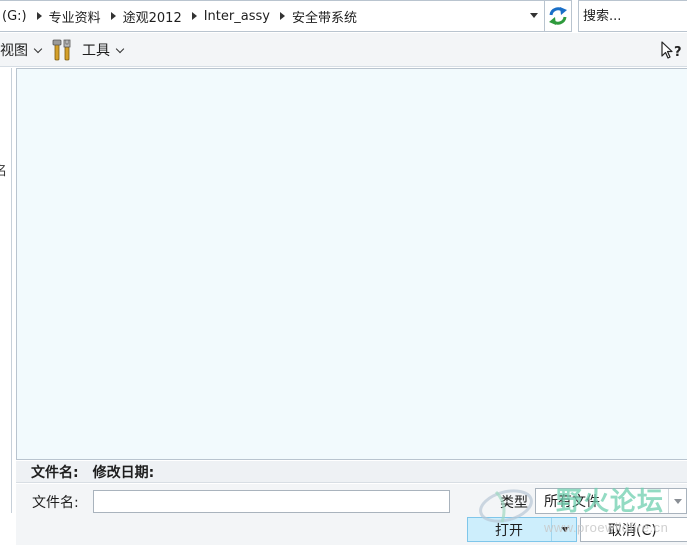 This screenshot has height=545, width=687. What do you see at coordinates (343, 50) in the screenshot?
I see `toolbar: 视图 工具` at bounding box center [343, 50].